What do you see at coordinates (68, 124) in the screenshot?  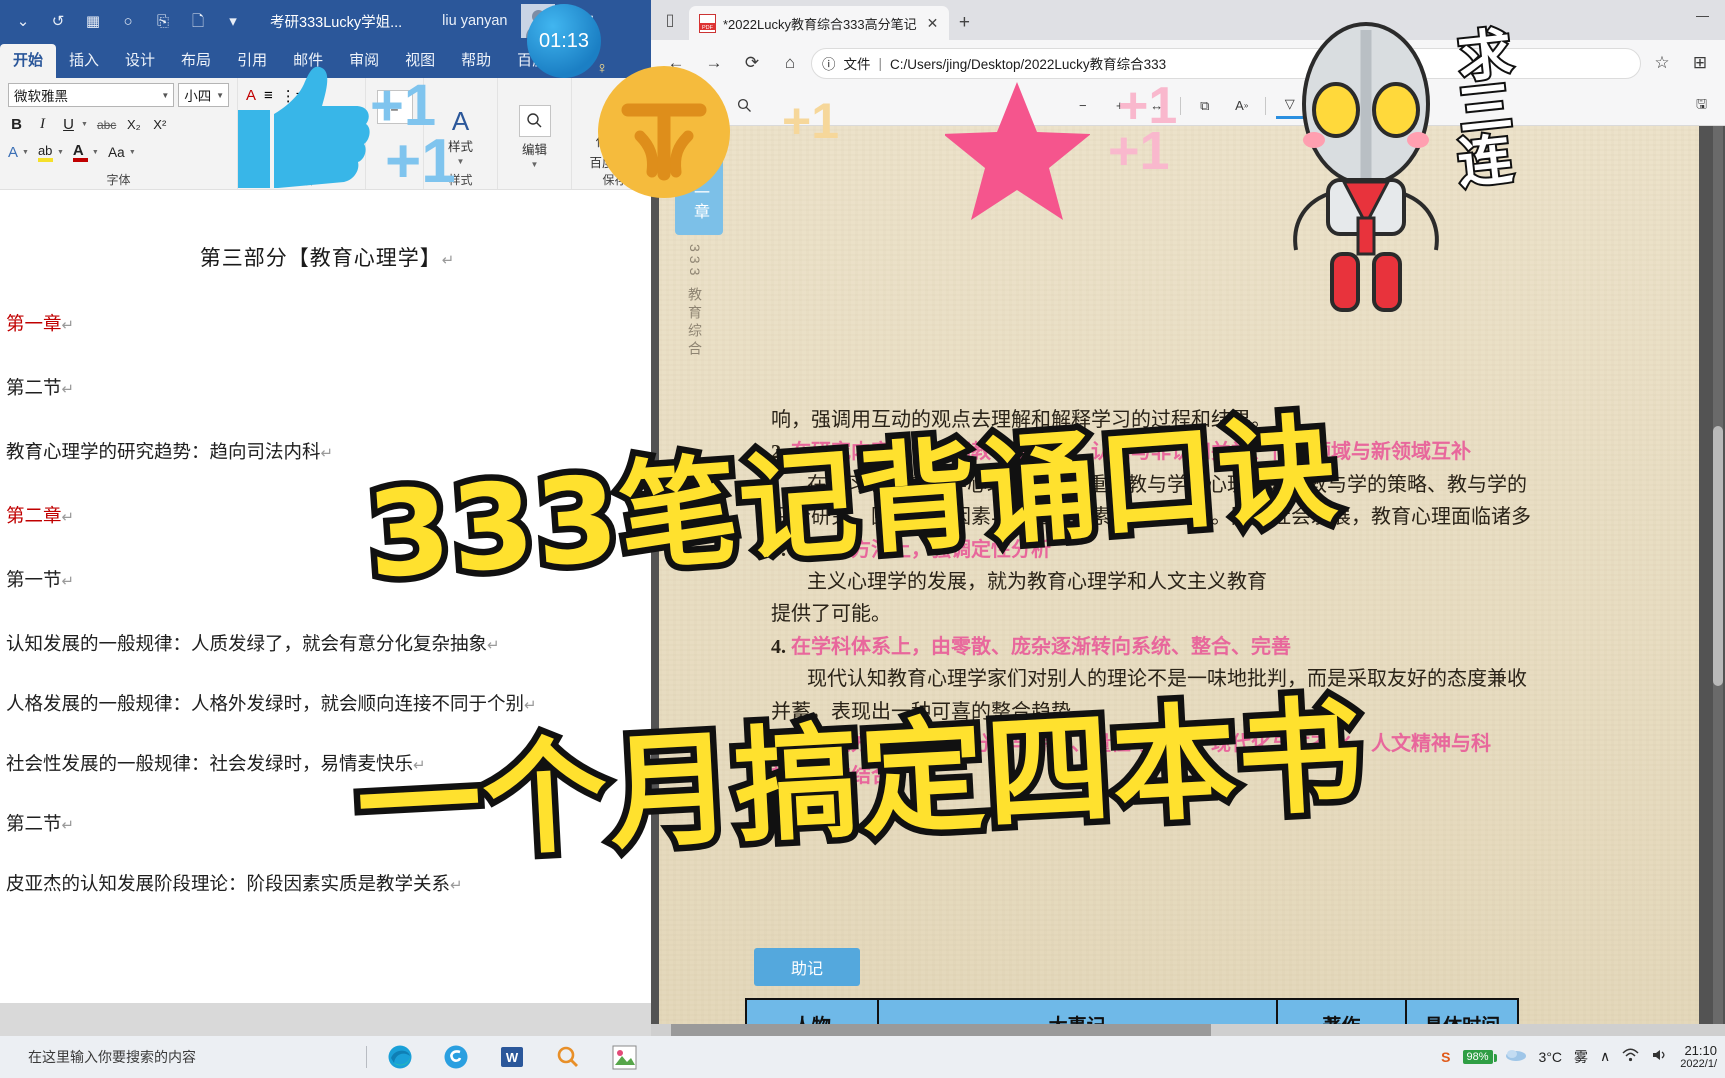 I see `underline-button: U` at bounding box center [68, 124].